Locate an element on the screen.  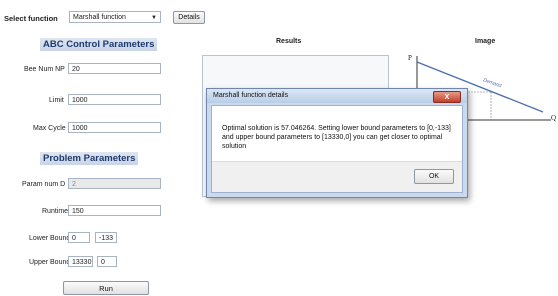
param-num-input: 2 is located at coordinates (114, 183).